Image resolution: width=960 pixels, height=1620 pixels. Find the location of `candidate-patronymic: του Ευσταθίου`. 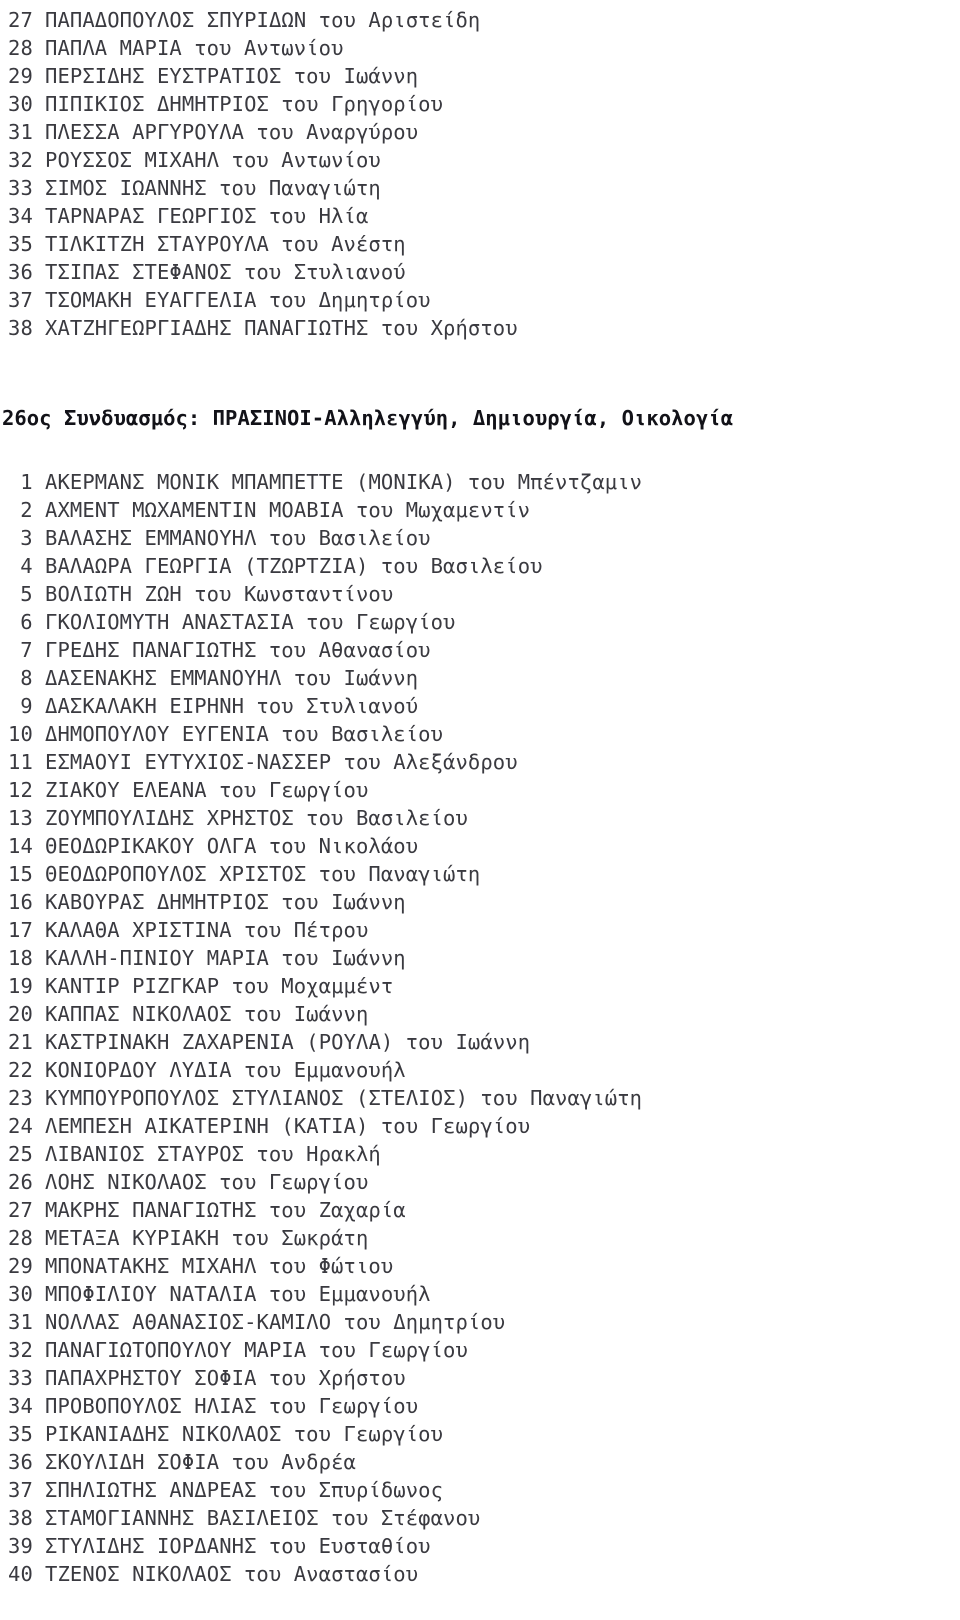

candidate-patronymic: του Ευσταθίου is located at coordinates (349, 1546).